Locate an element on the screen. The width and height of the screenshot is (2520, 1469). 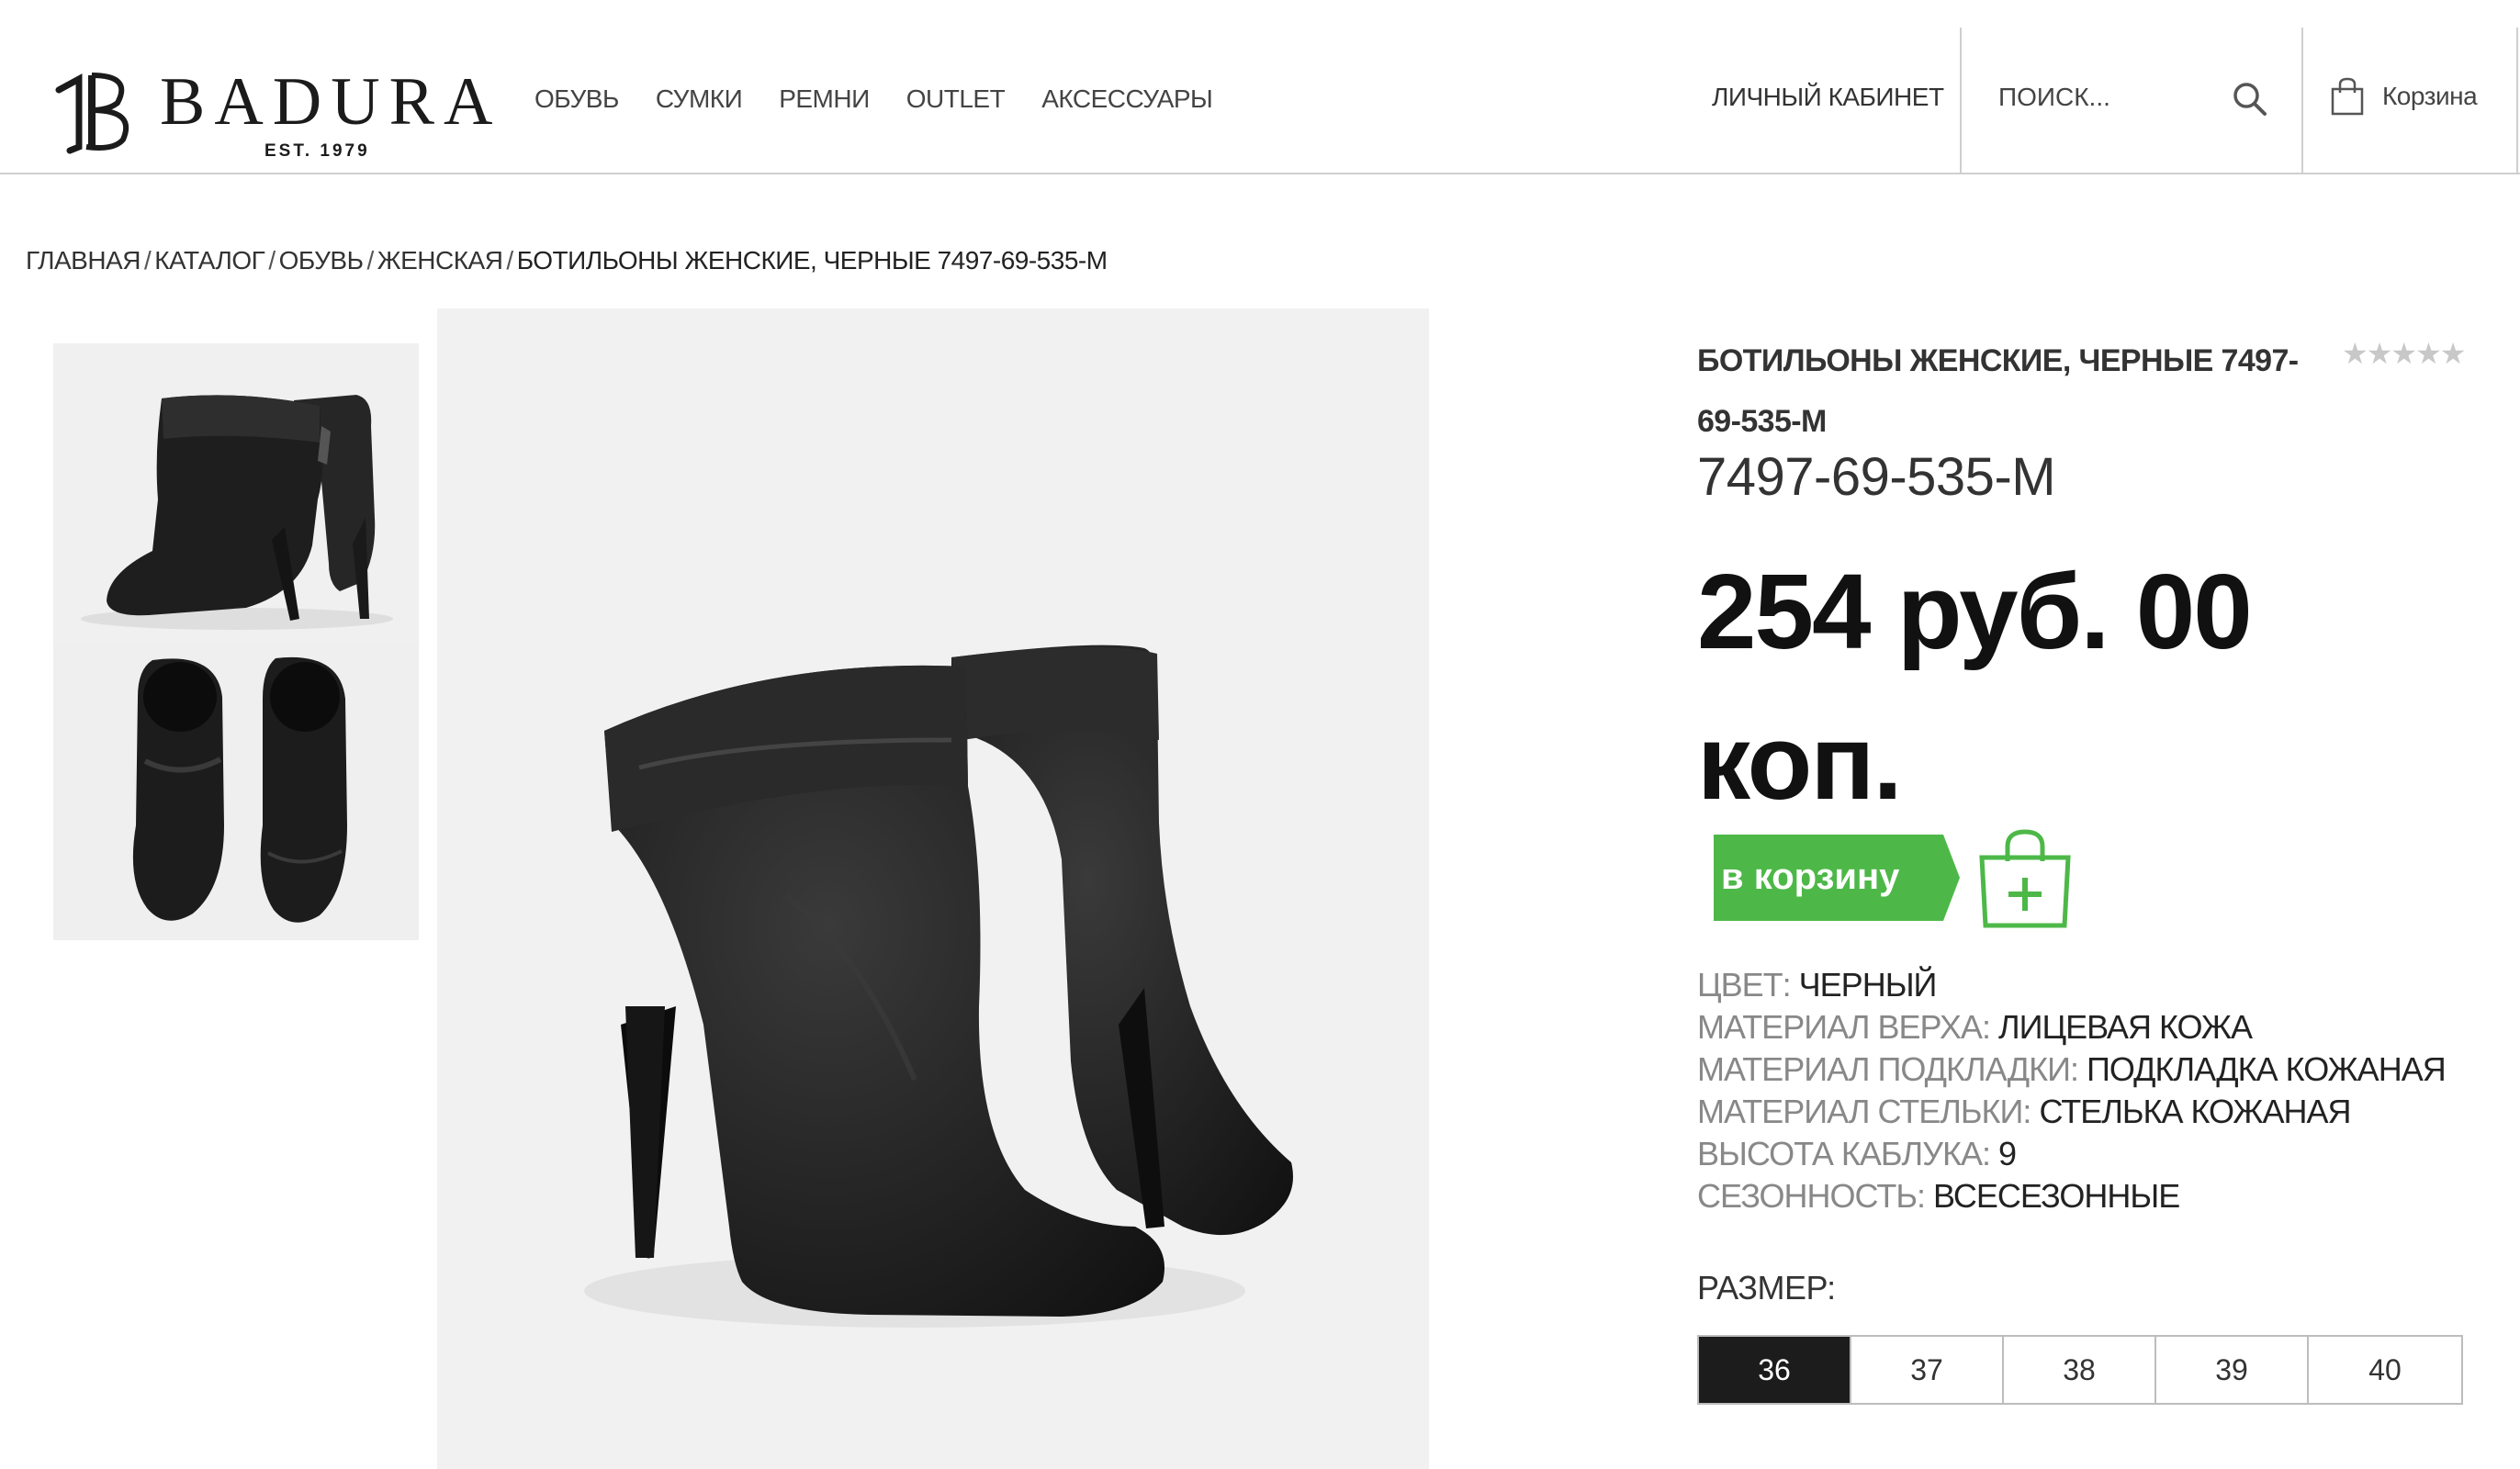
spec-label: МАТЕРИАЛ ПОДКЛАДКИ: is located at coordinates (1888, 1069).